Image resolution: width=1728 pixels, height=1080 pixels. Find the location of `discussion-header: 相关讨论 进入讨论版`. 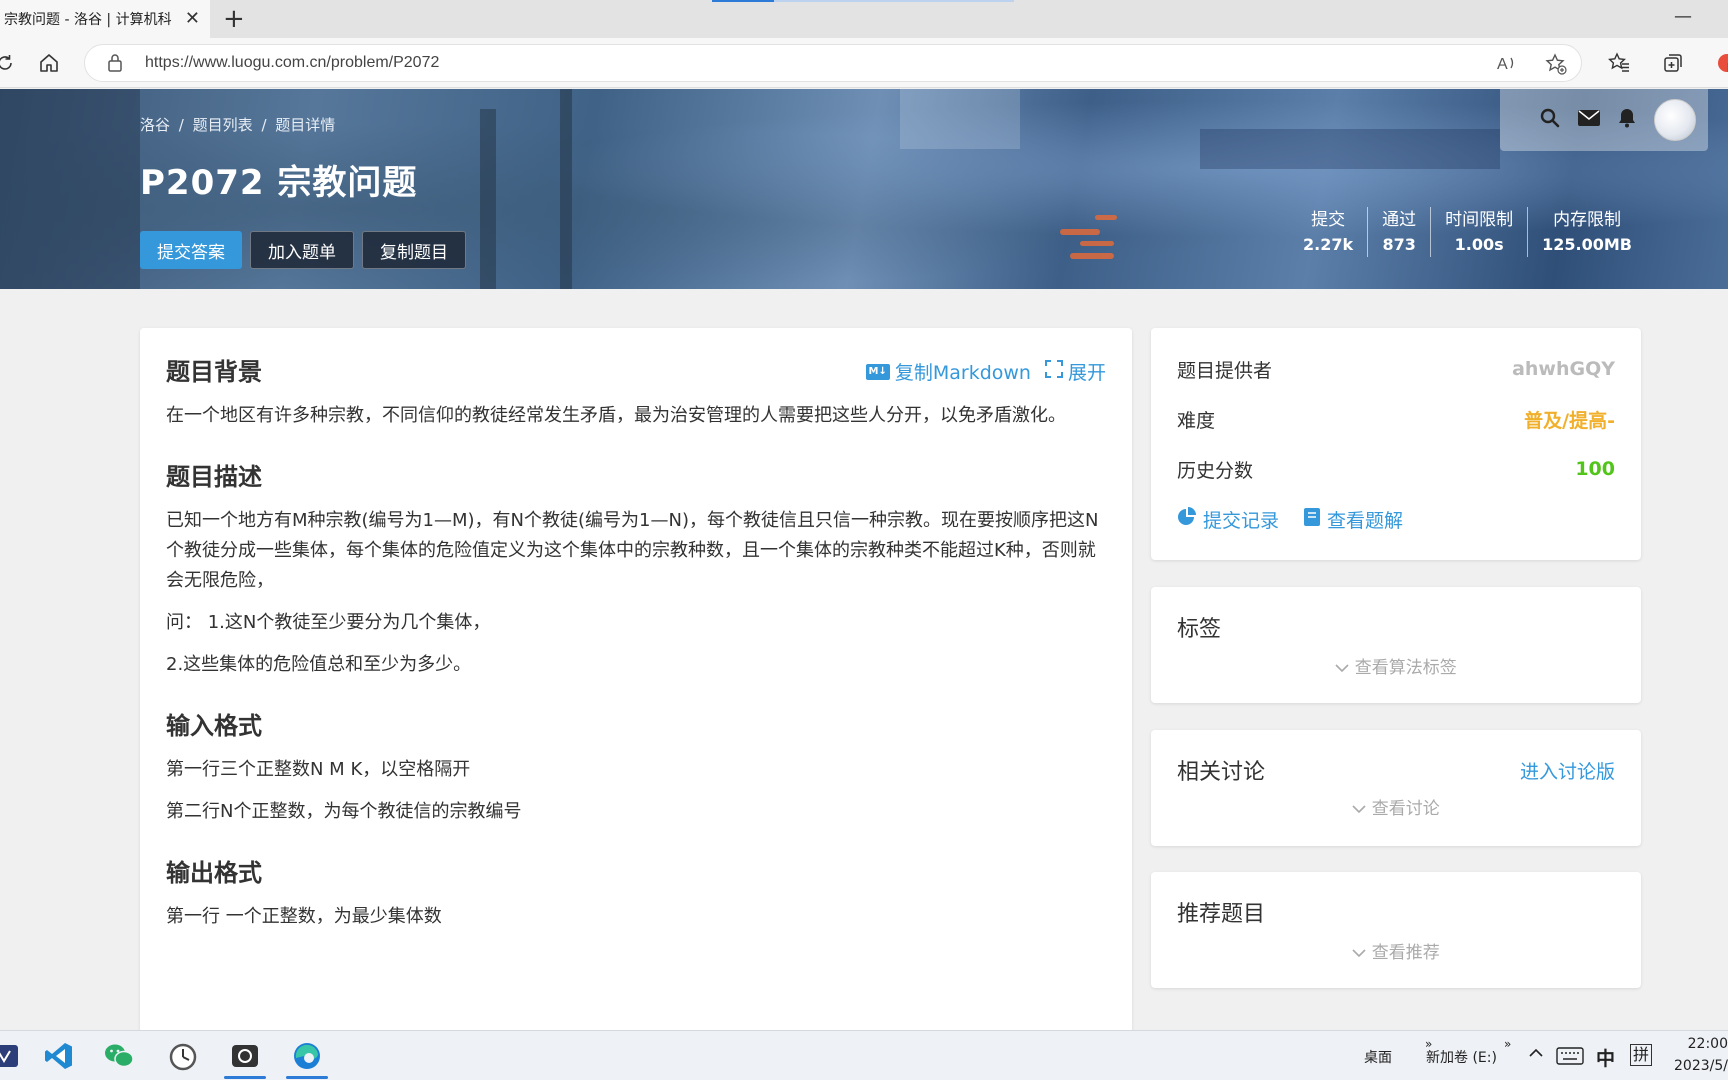

discussion-header: 相关讨论 进入讨论版 is located at coordinates (1396, 758).